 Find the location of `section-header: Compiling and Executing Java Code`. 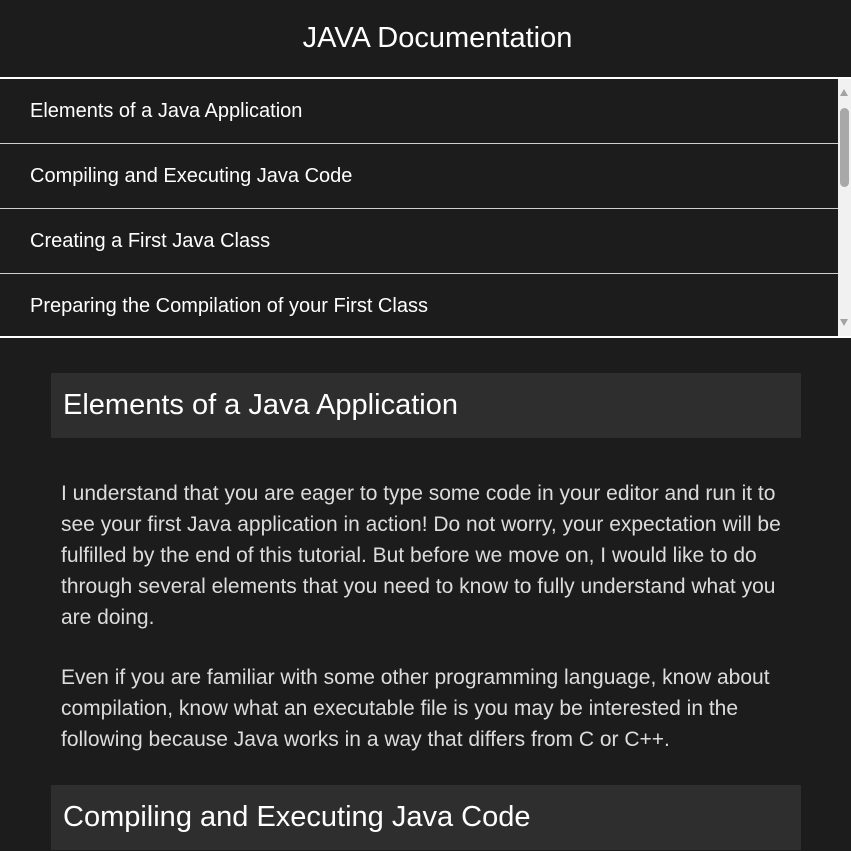

section-header: Compiling and Executing Java Code is located at coordinates (426, 817).